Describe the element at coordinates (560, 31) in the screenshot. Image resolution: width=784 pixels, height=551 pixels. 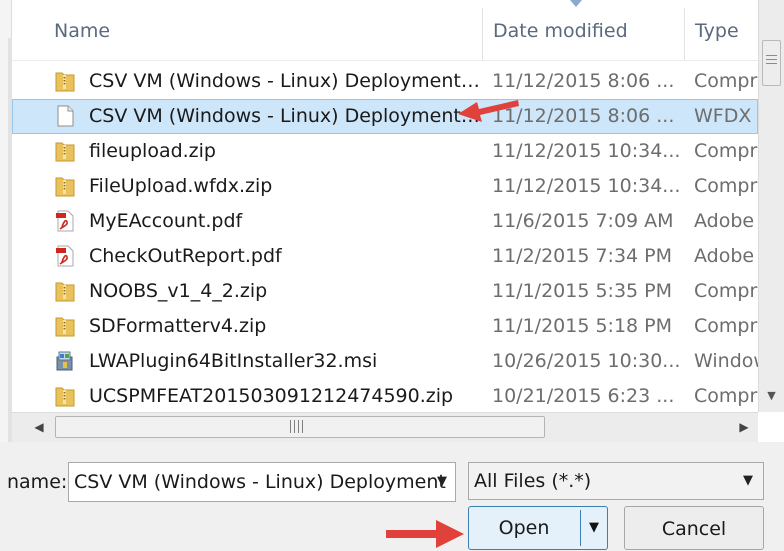
I see `column-header-date-label: Date modified` at that location.